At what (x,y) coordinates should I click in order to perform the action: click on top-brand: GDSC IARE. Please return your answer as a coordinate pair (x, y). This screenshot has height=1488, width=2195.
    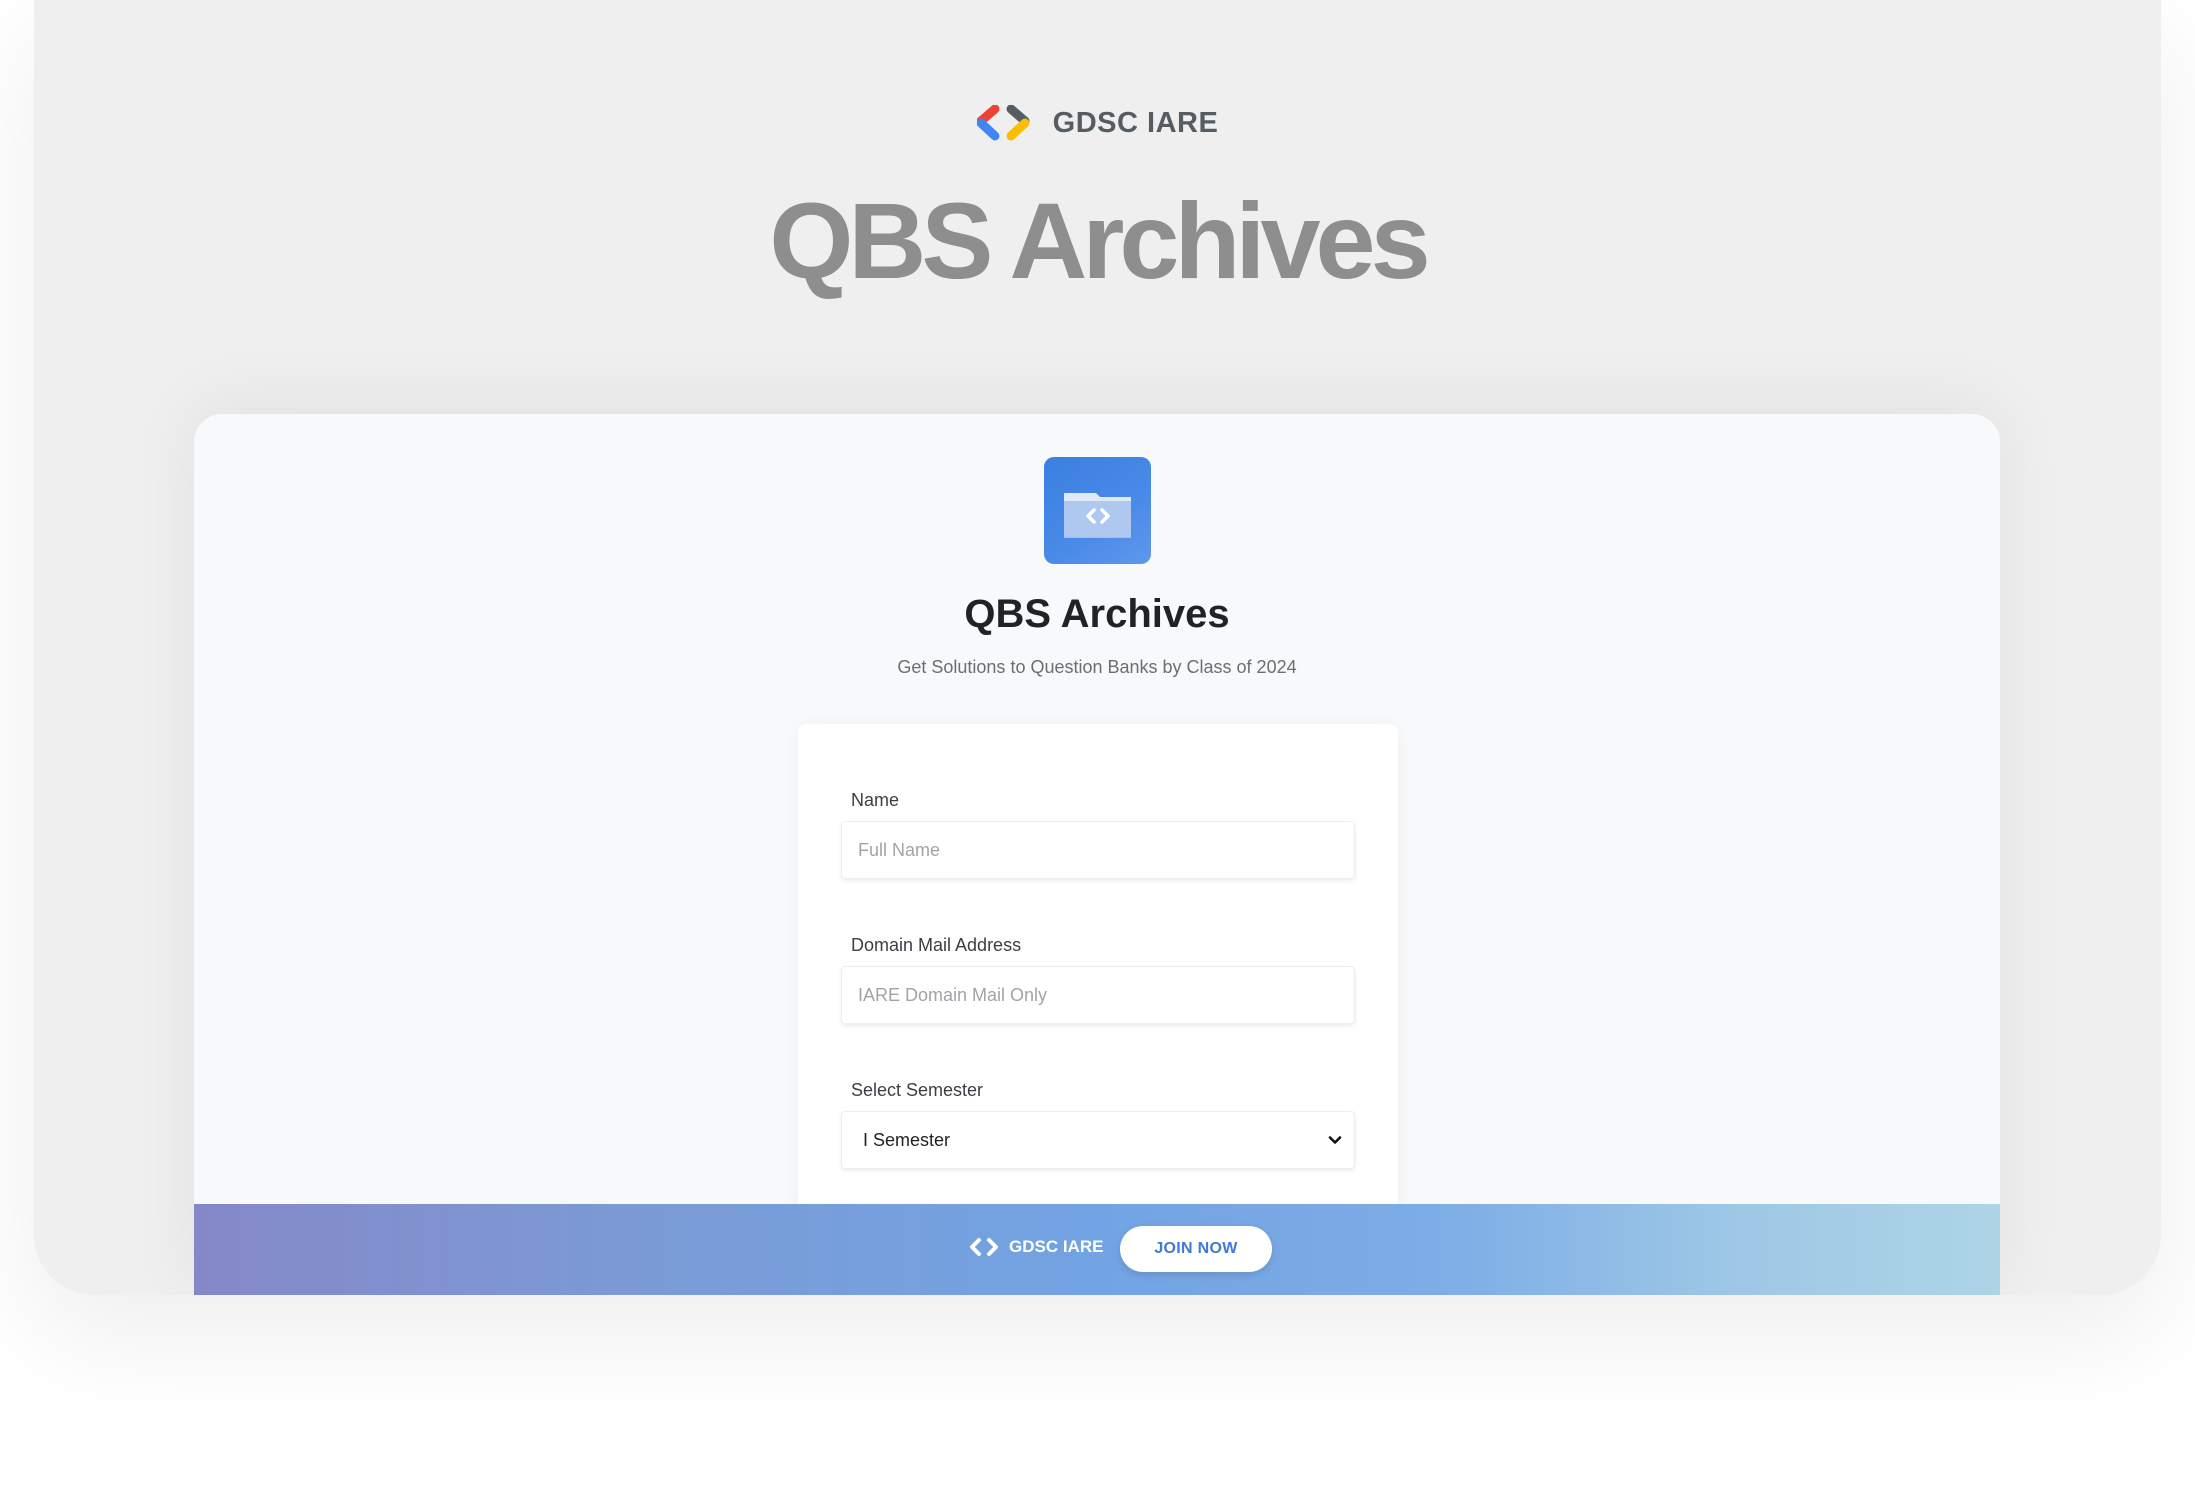
    Looking at the image, I should click on (1097, 123).